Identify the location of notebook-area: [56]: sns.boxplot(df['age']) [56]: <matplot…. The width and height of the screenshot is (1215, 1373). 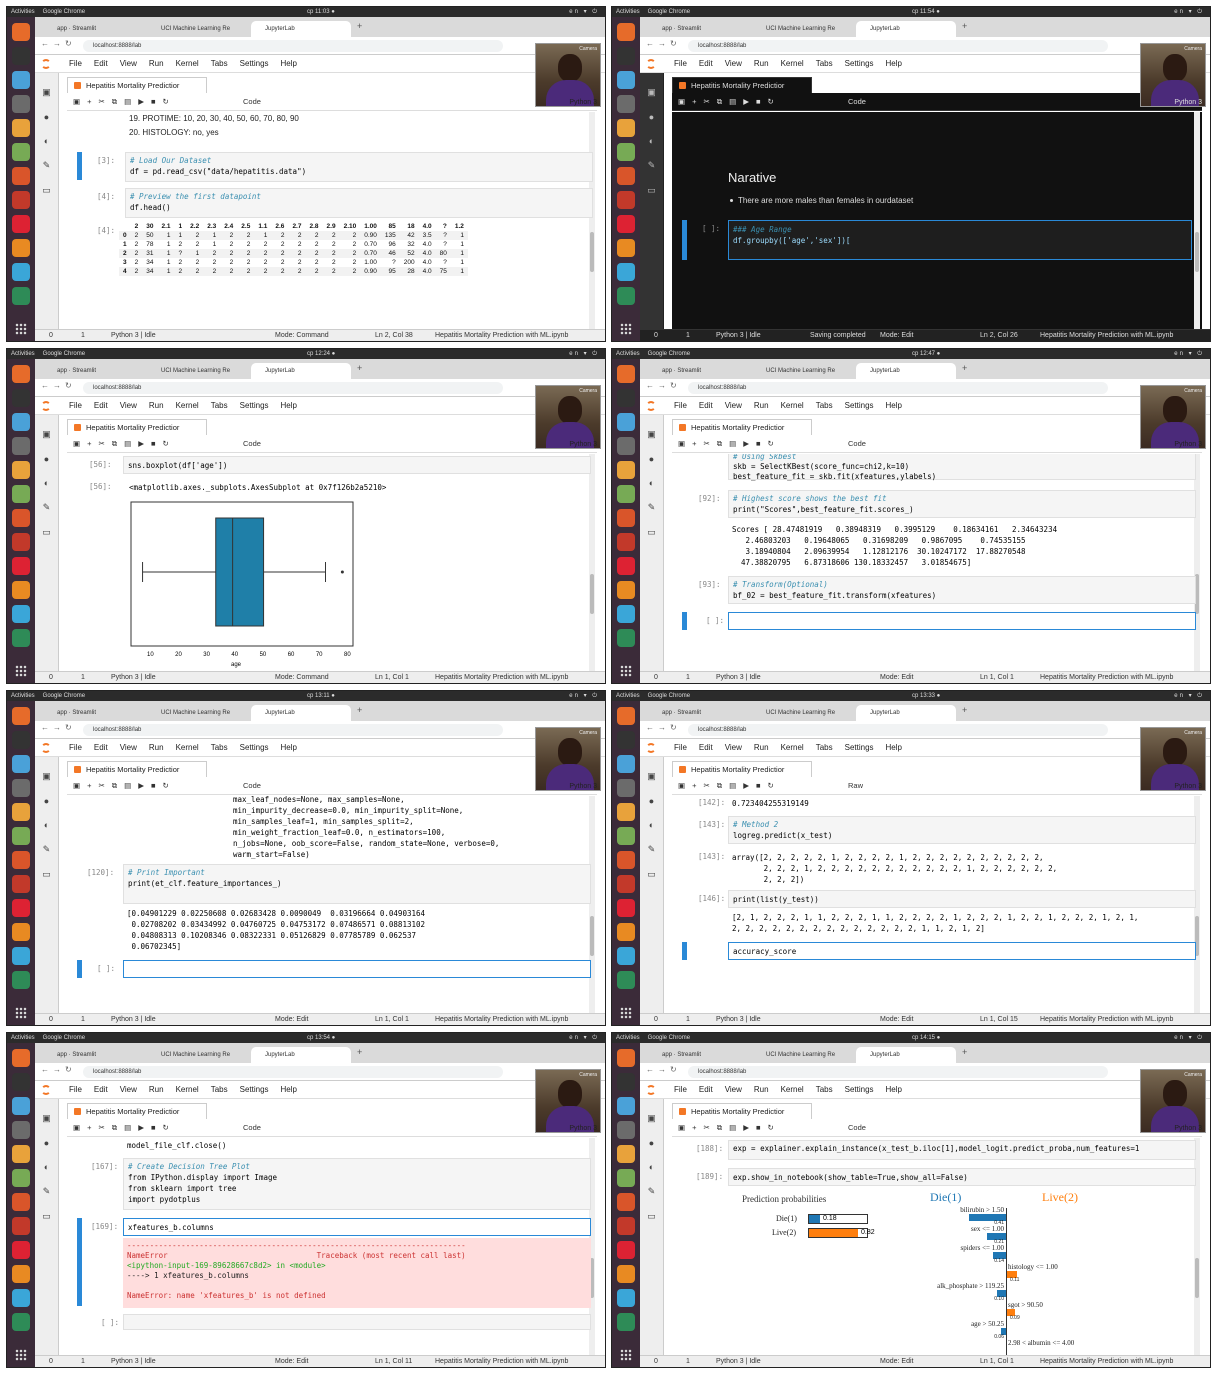
(332, 562).